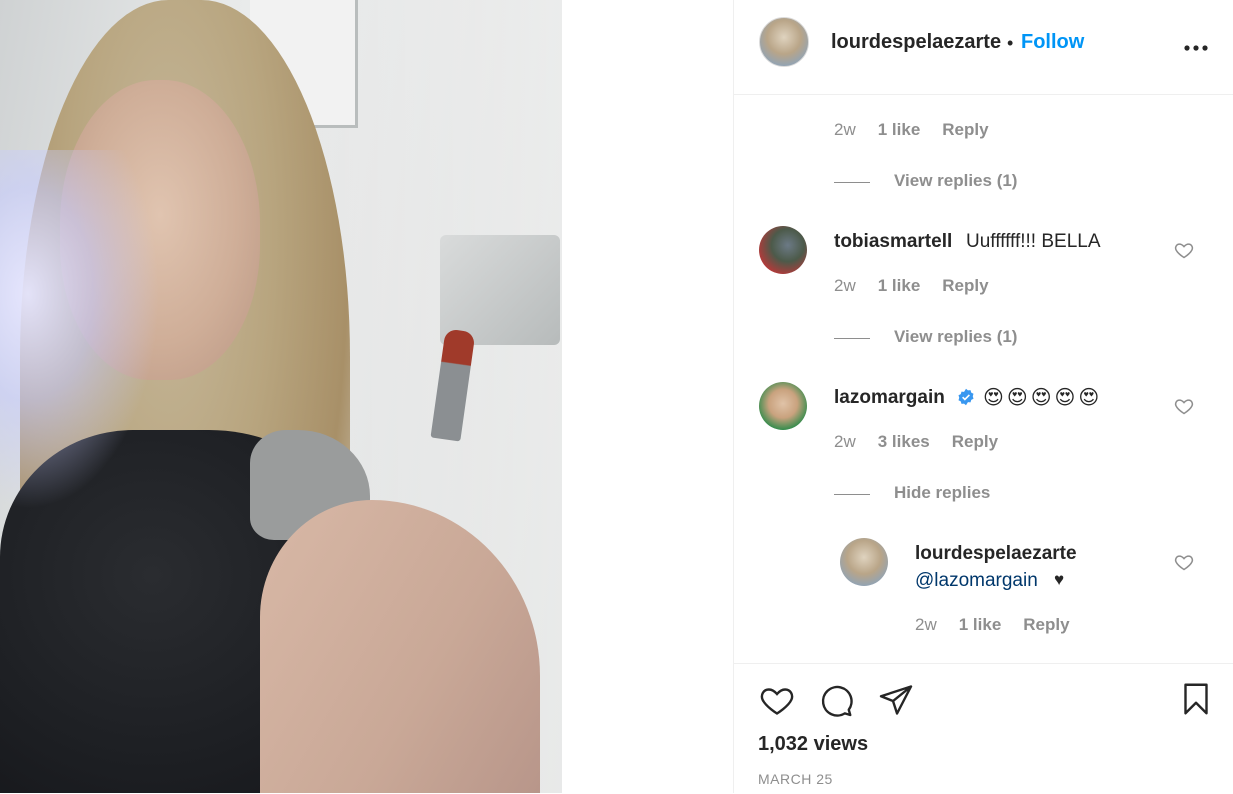  Describe the element at coordinates (976, 581) in the screenshot. I see `reply-mention-link: @lazomargain` at that location.